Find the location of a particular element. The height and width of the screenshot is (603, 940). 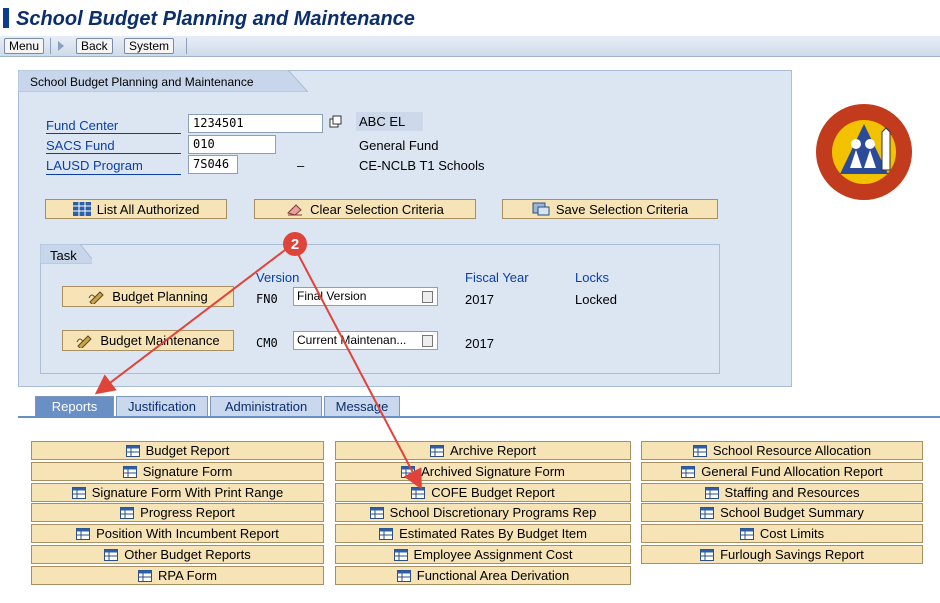

table-icon is located at coordinates (81, 209).